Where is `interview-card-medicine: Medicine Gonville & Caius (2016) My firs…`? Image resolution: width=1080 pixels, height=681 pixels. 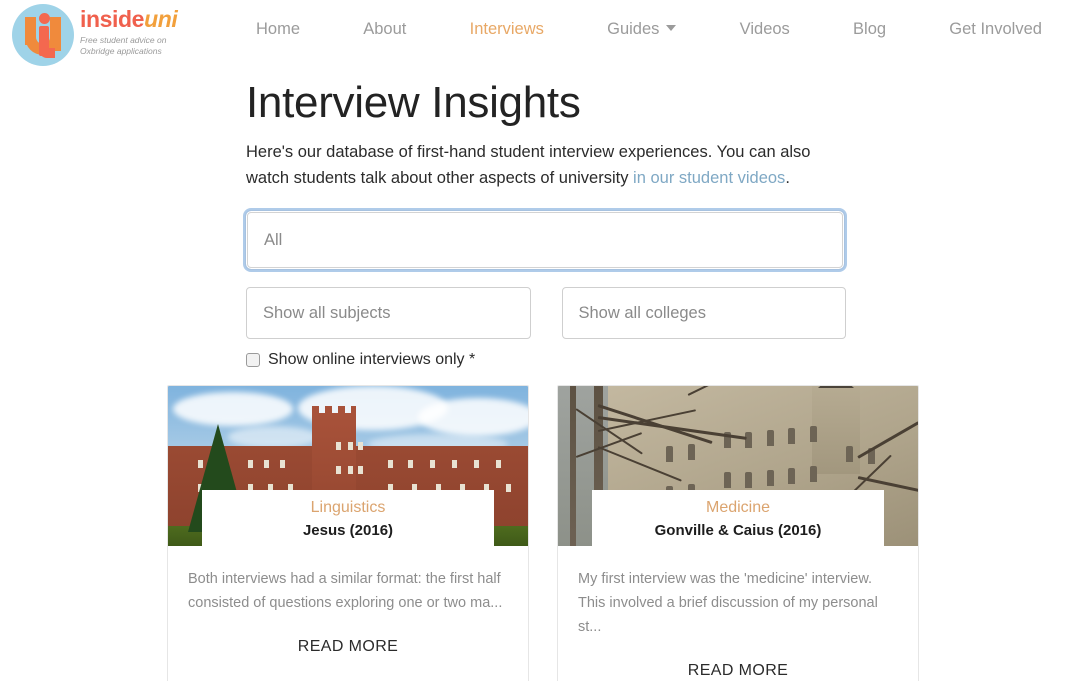 interview-card-medicine: Medicine Gonville & Caius (2016) My firs… is located at coordinates (738, 533).